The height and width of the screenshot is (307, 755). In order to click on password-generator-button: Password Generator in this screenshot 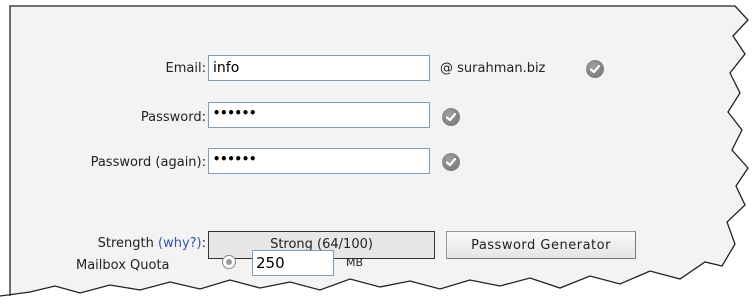, I will do `click(541, 245)`.